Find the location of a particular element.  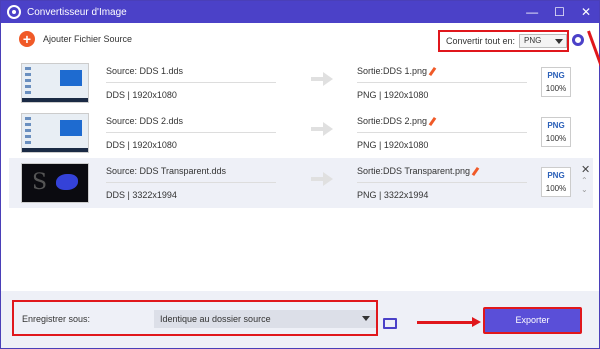

convert-all-group: Convertir tout en: PNG is located at coordinates (503, 41).